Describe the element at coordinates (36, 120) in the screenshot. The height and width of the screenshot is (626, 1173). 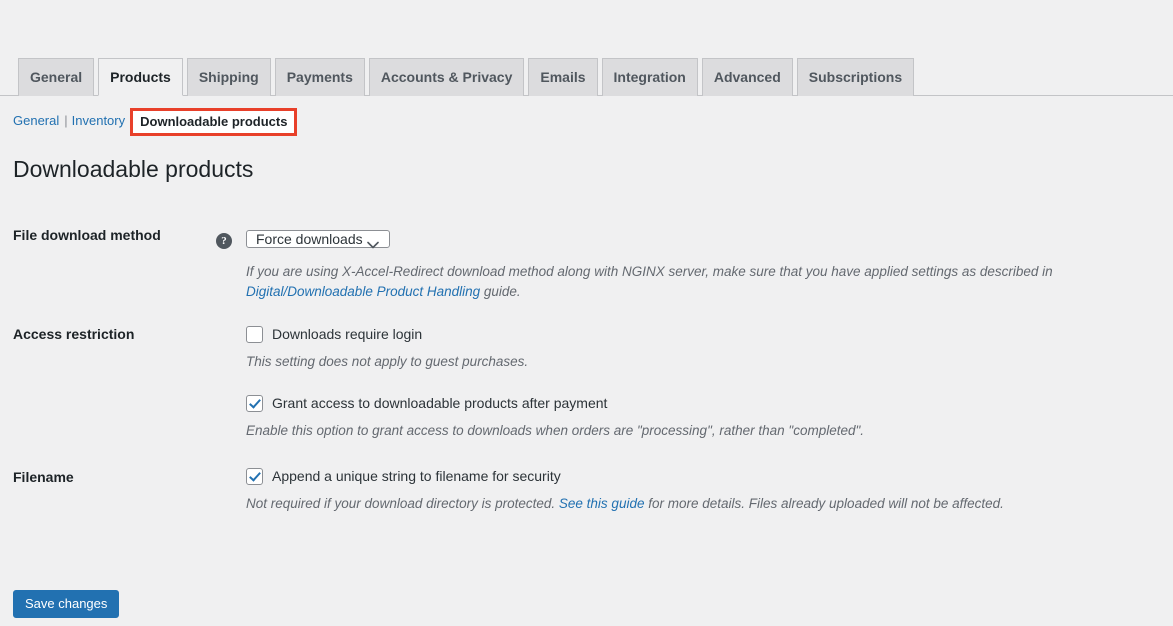
I see `subnav-item-general: General` at that location.